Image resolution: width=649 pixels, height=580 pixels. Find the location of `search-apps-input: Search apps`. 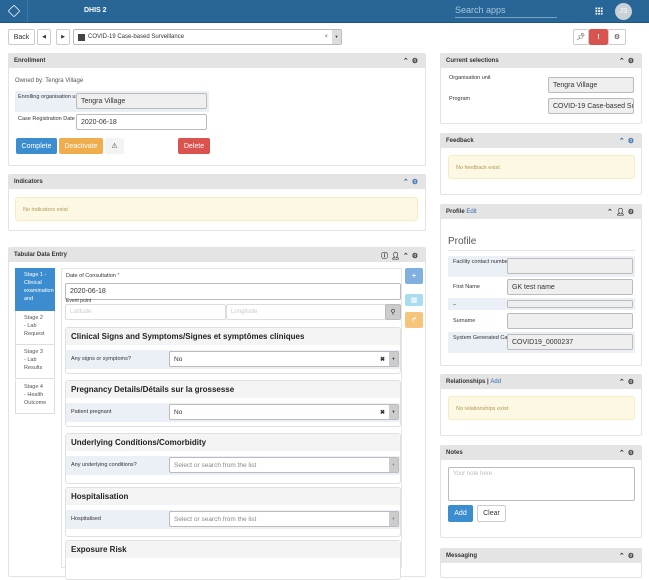

search-apps-input: Search apps is located at coordinates (506, 11).